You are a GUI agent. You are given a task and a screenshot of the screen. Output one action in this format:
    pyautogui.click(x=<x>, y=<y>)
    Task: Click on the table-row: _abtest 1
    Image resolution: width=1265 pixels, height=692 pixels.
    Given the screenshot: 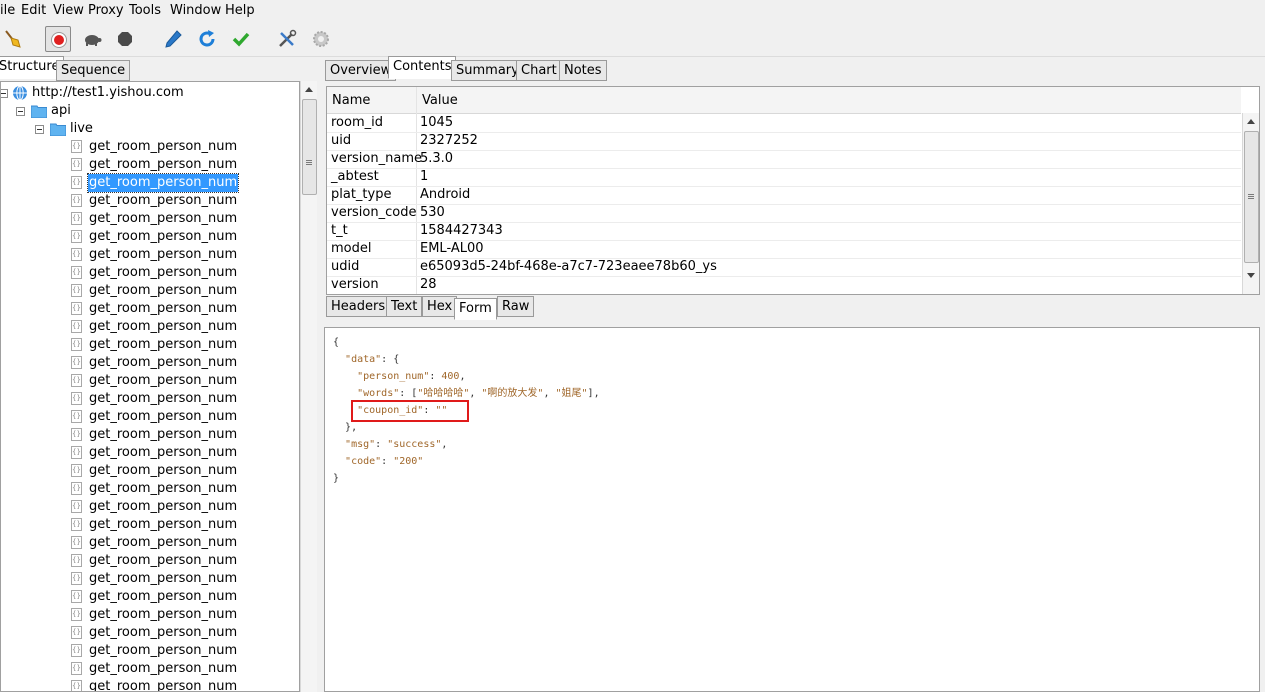 What is the action you would take?
    pyautogui.click(x=784, y=177)
    